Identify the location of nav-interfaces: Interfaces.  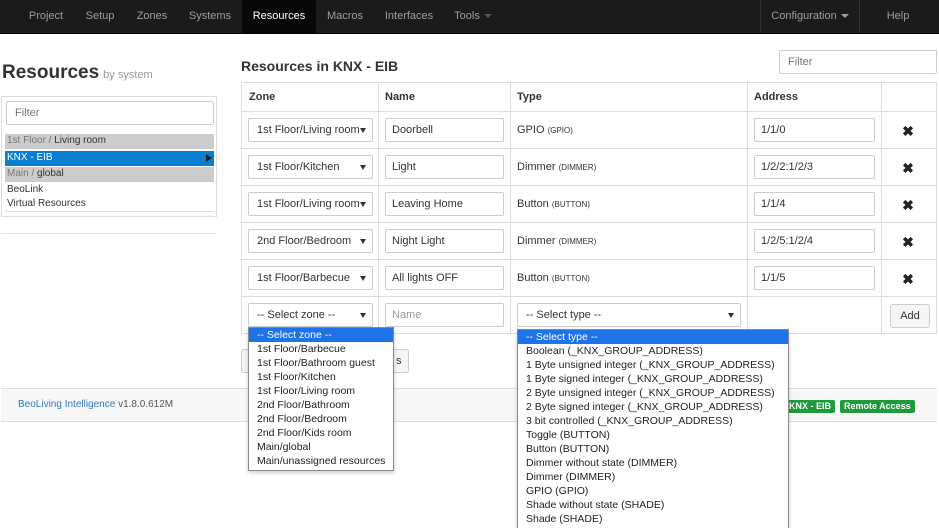
(409, 16).